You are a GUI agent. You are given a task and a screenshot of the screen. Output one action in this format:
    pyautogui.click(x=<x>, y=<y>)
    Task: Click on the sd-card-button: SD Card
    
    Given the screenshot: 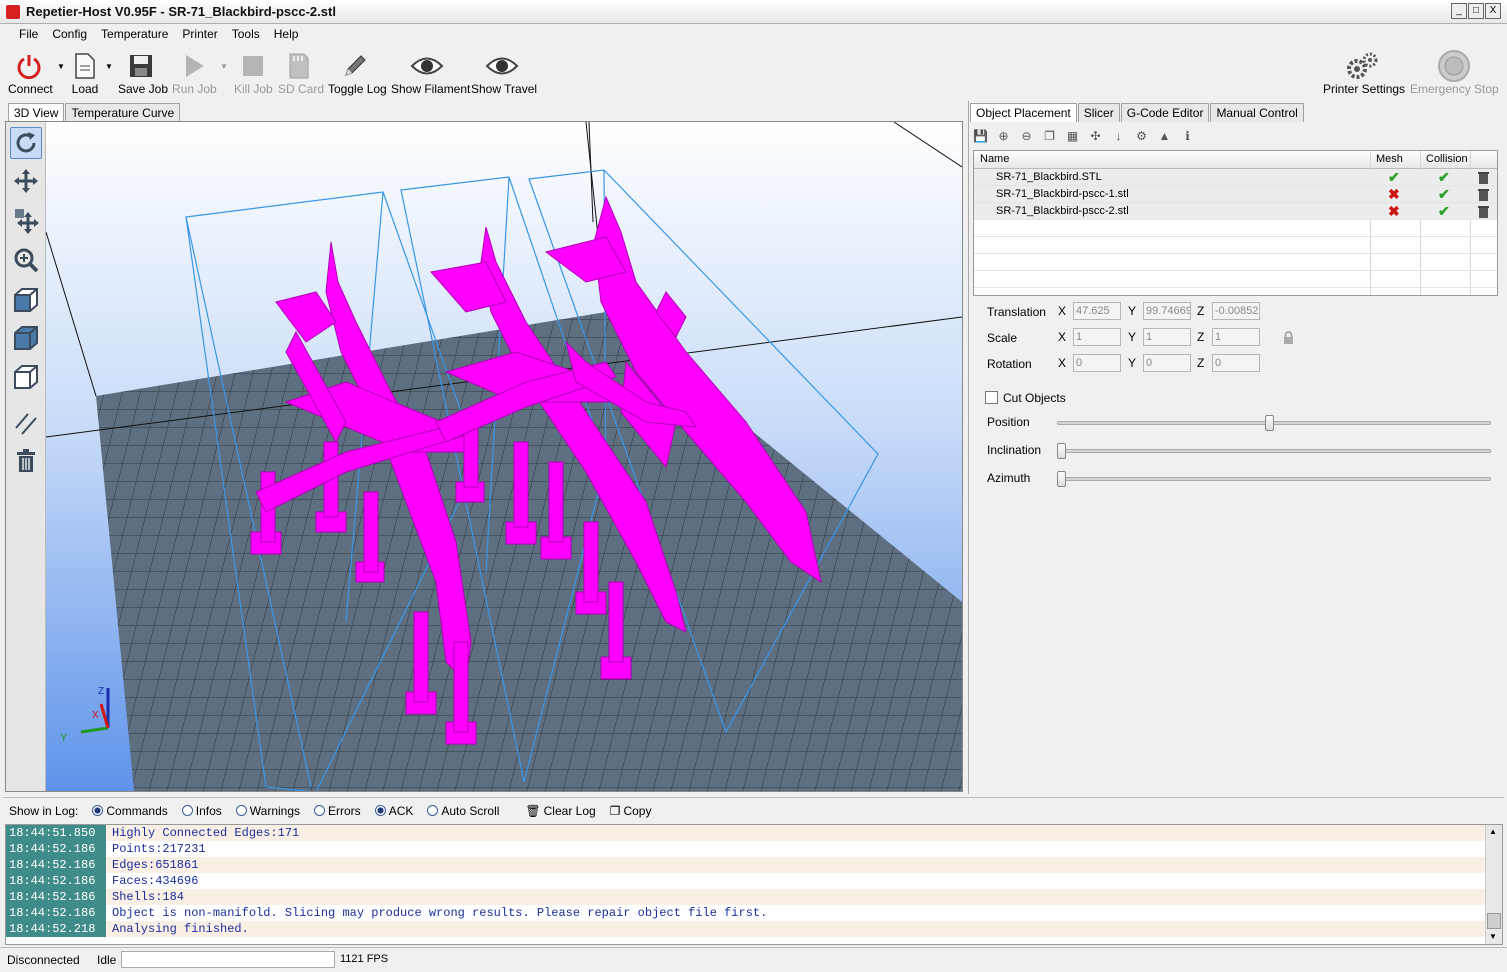 What is the action you would take?
    pyautogui.click(x=301, y=73)
    